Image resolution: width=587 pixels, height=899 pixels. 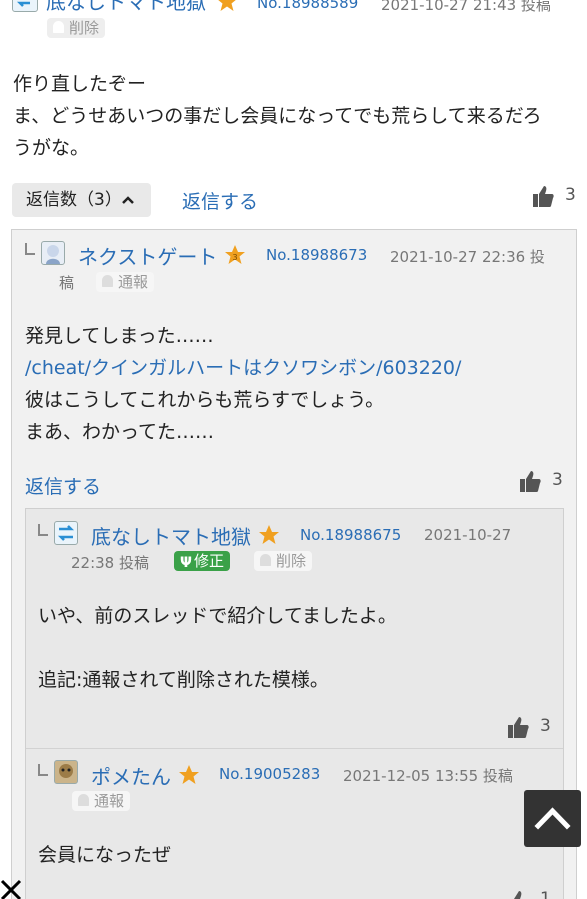 I want to click on replies-count-label: 返信数（3）, so click(x=74, y=200).